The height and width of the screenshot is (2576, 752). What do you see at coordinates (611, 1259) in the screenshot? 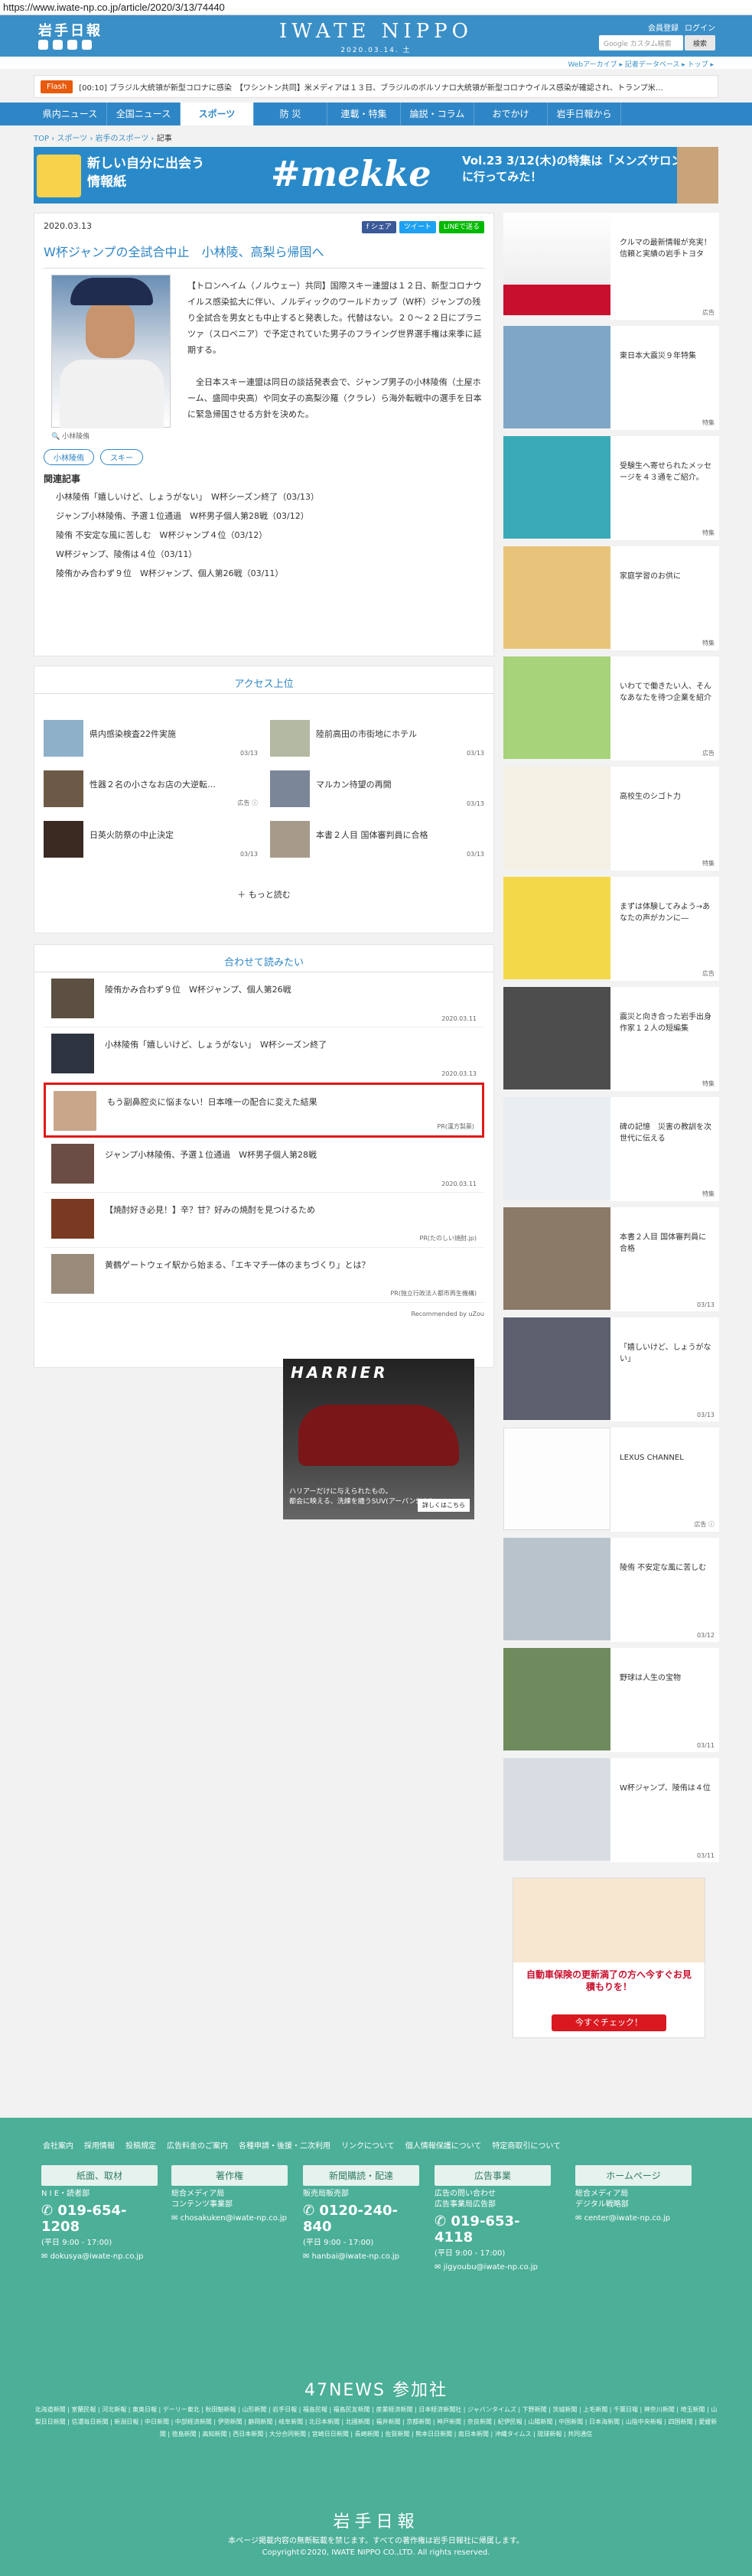
I see `side-item: 本書２人目 国体審判員に合格 03/13` at bounding box center [611, 1259].